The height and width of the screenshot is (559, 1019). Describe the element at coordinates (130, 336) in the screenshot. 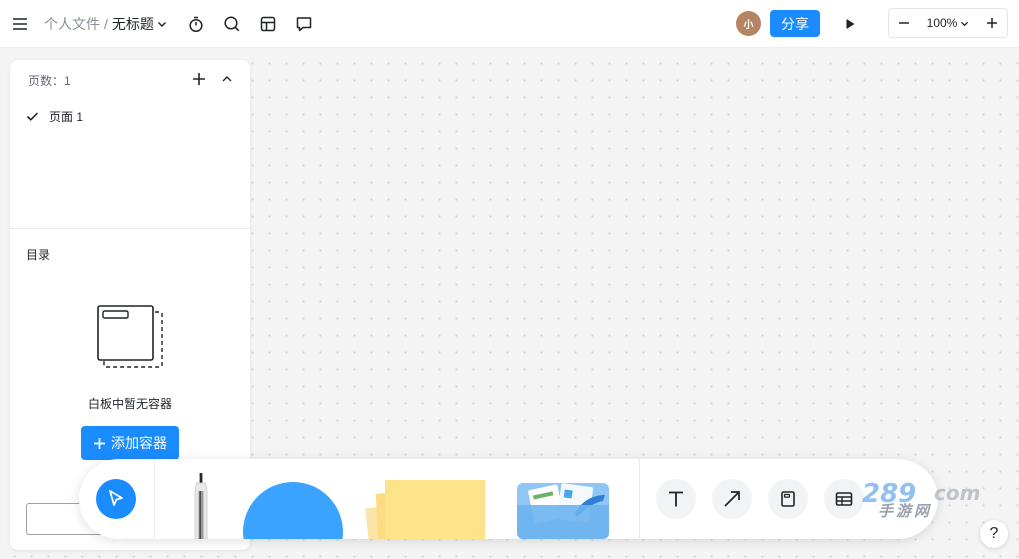

I see `empty-container-icon` at that location.